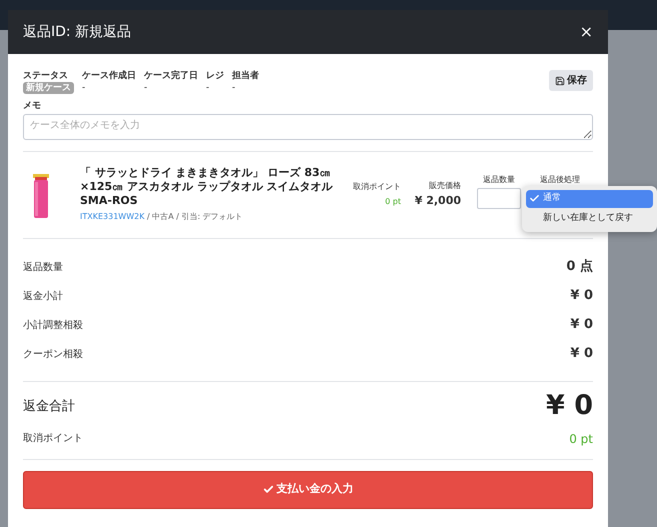 This screenshot has height=527, width=657. I want to click on cancel-points-value: 0 pt, so click(393, 202).